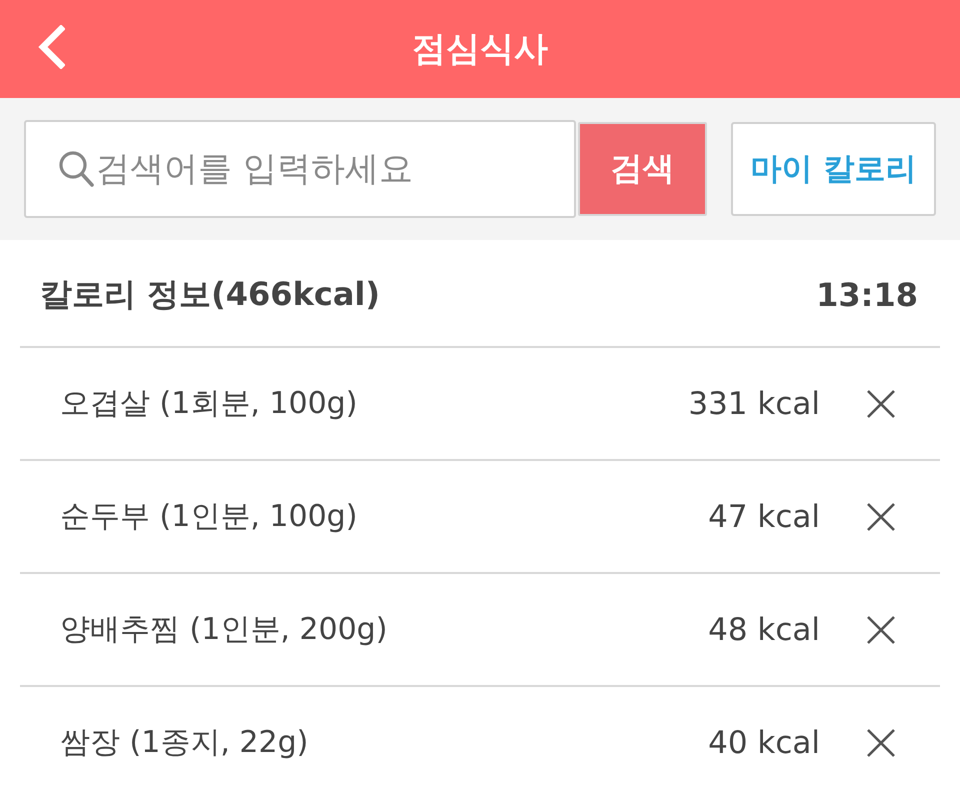 The image size is (960, 793). I want to click on search-icon, so click(76, 169).